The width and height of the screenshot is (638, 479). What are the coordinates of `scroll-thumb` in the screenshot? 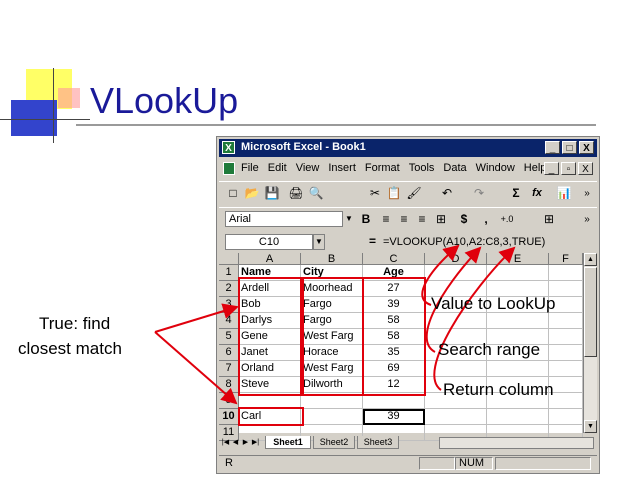 It's located at (590, 312).